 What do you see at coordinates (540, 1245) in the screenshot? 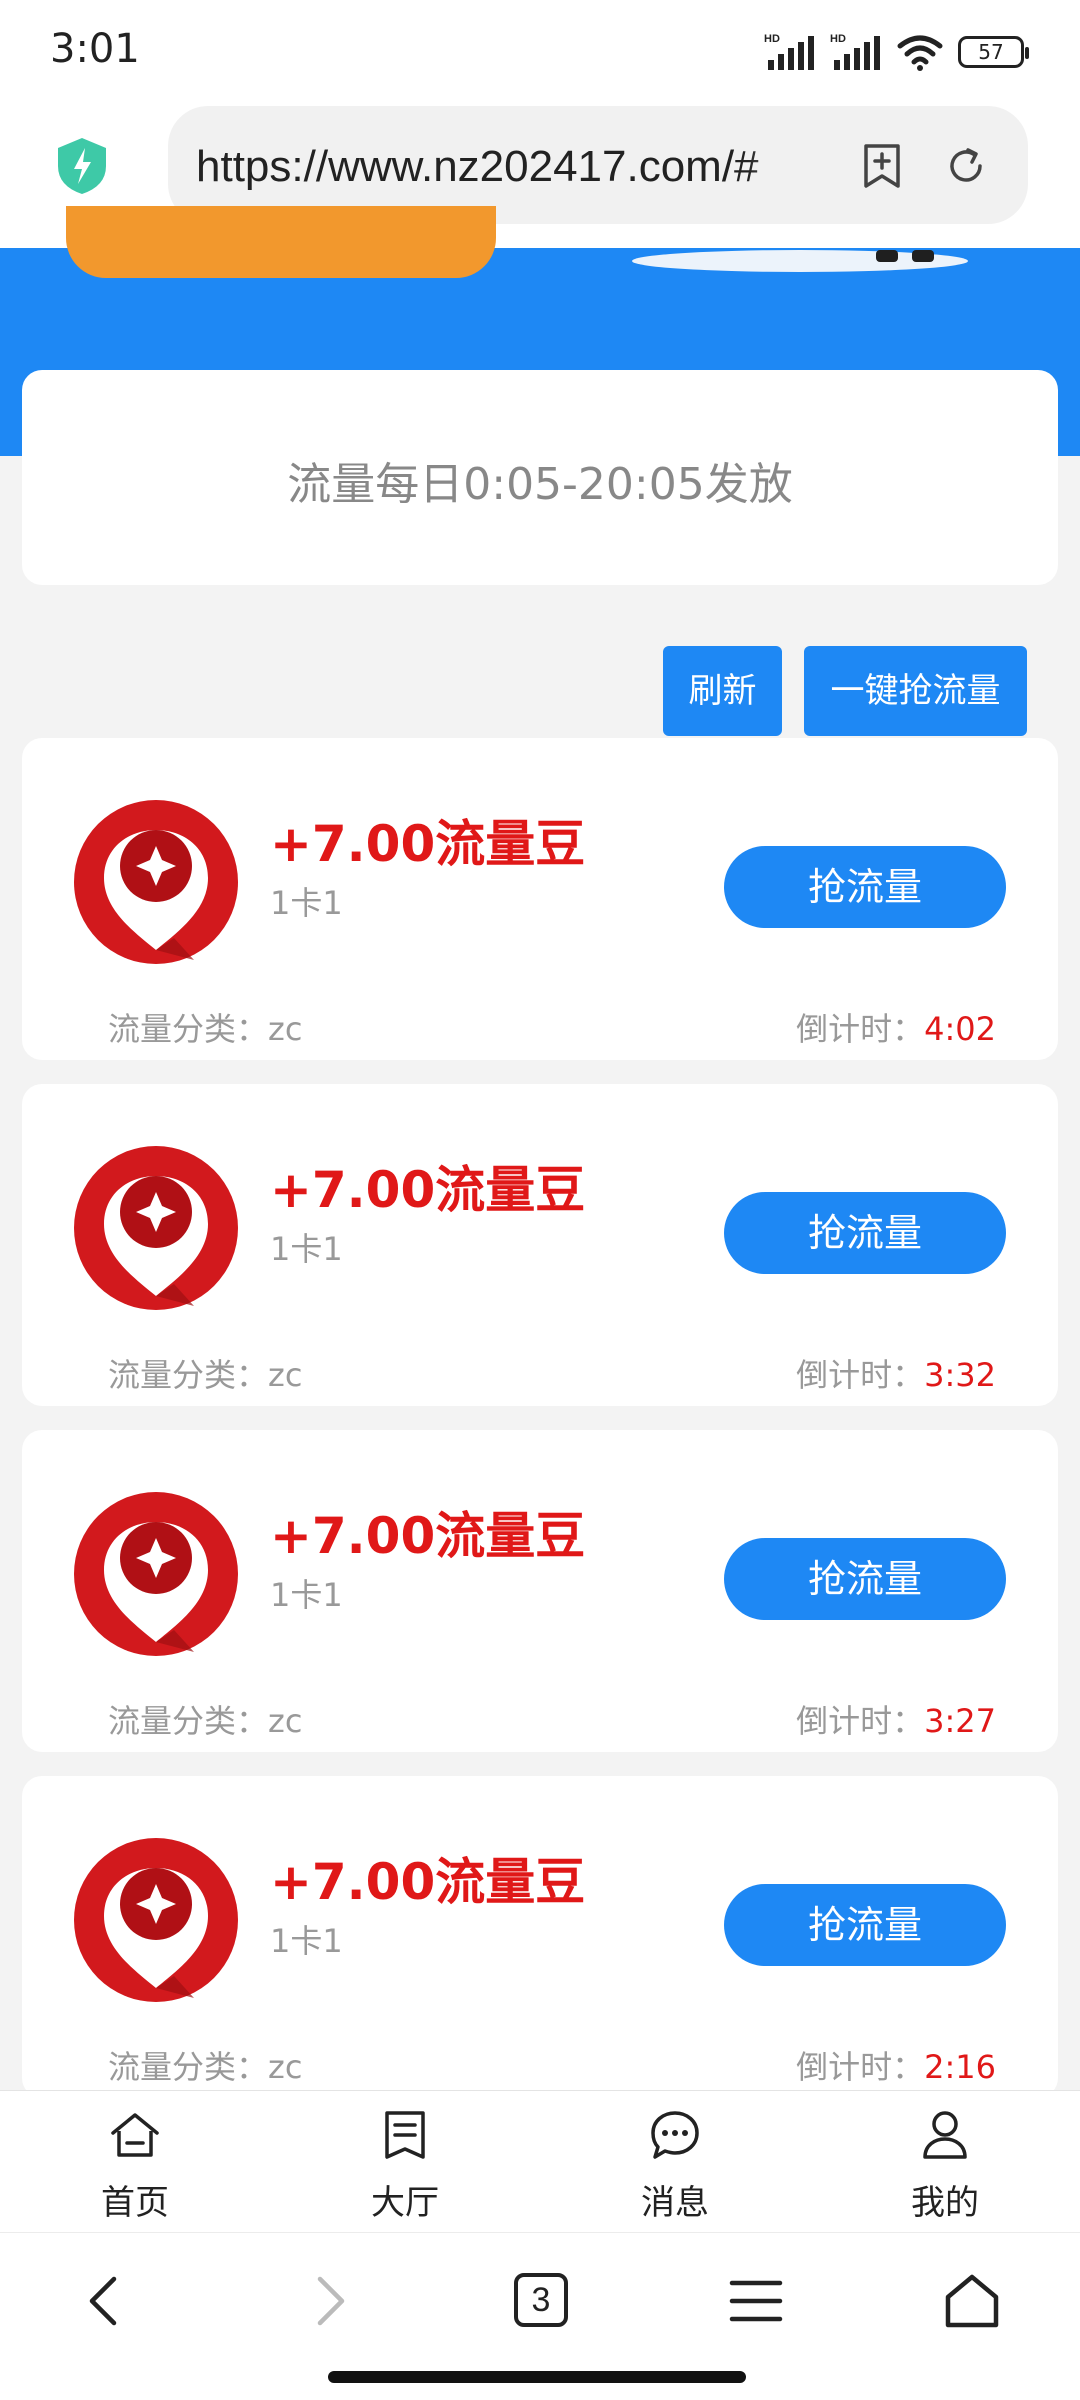
I see `offer-card: +7.00流量豆 1卡1 抢流量 流量分类：zc 倒计时：3:32` at bounding box center [540, 1245].